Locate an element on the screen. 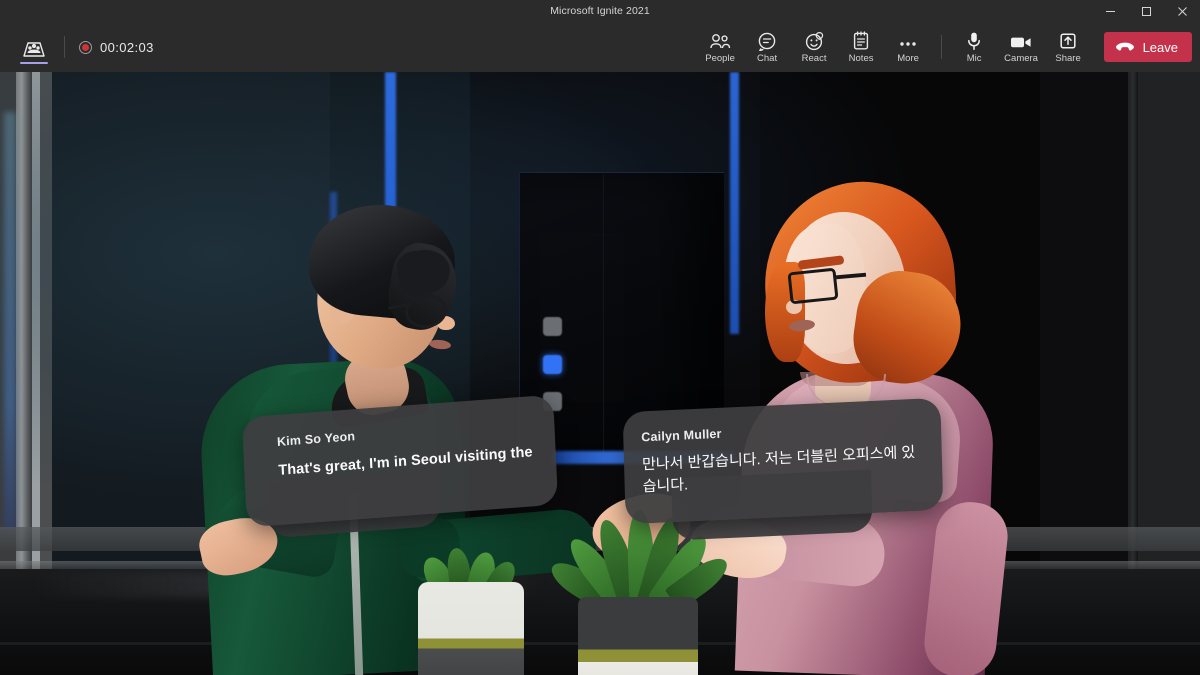 Image resolution: width=1200 pixels, height=675 pixels. plant-right-pot is located at coordinates (638, 636).